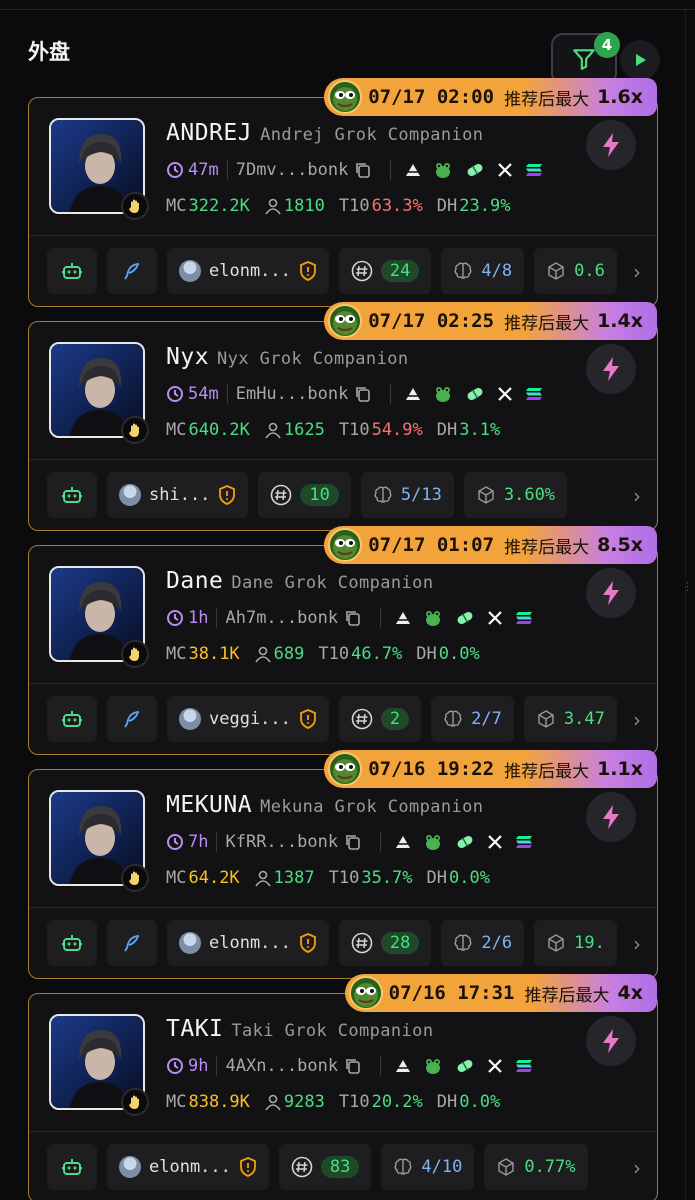  I want to click on recommend-ribbon: 07/17 02:25 推荐后最大 1.4x, so click(490, 321).